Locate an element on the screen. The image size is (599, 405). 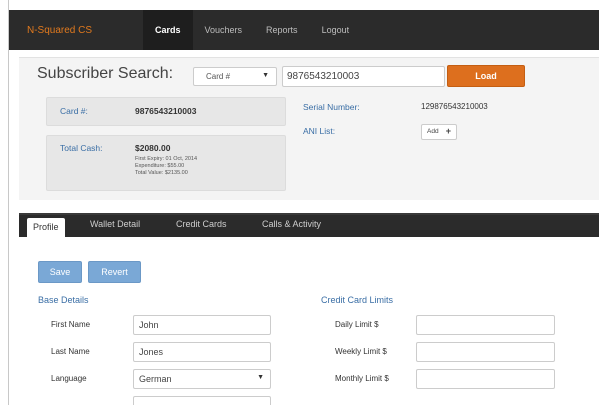
next-field is located at coordinates (202, 400).